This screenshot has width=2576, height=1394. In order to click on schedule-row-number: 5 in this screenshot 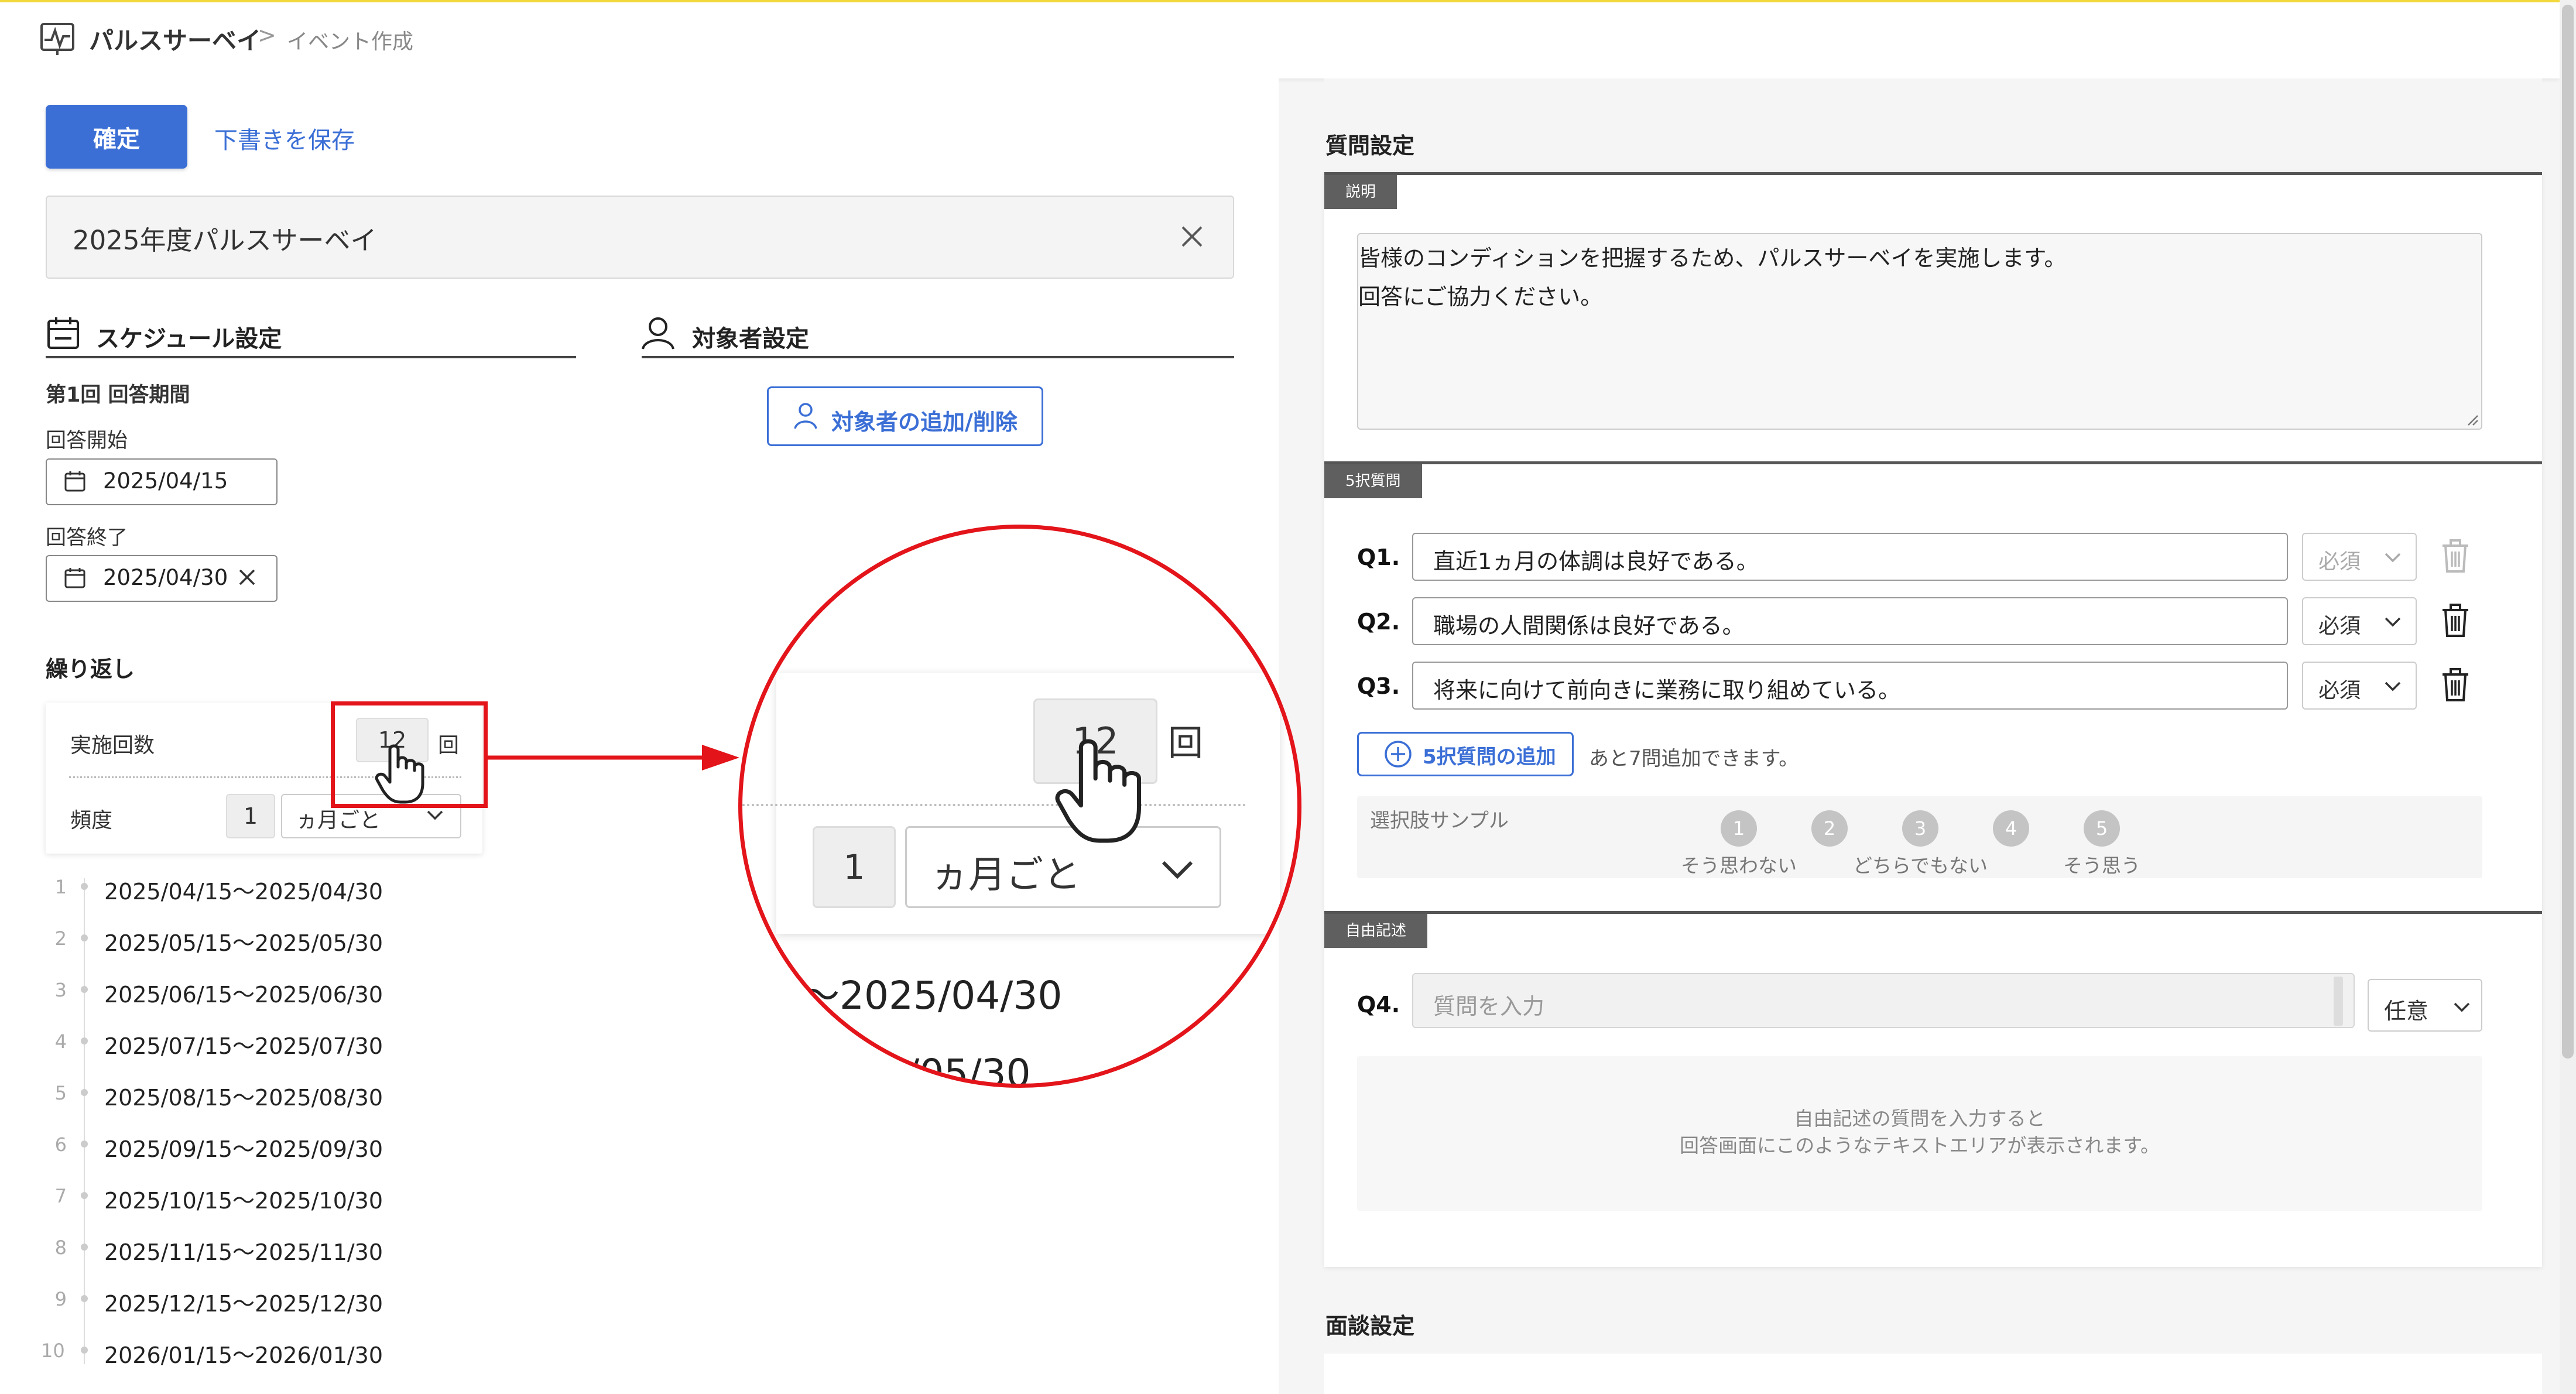, I will do `click(60, 1093)`.